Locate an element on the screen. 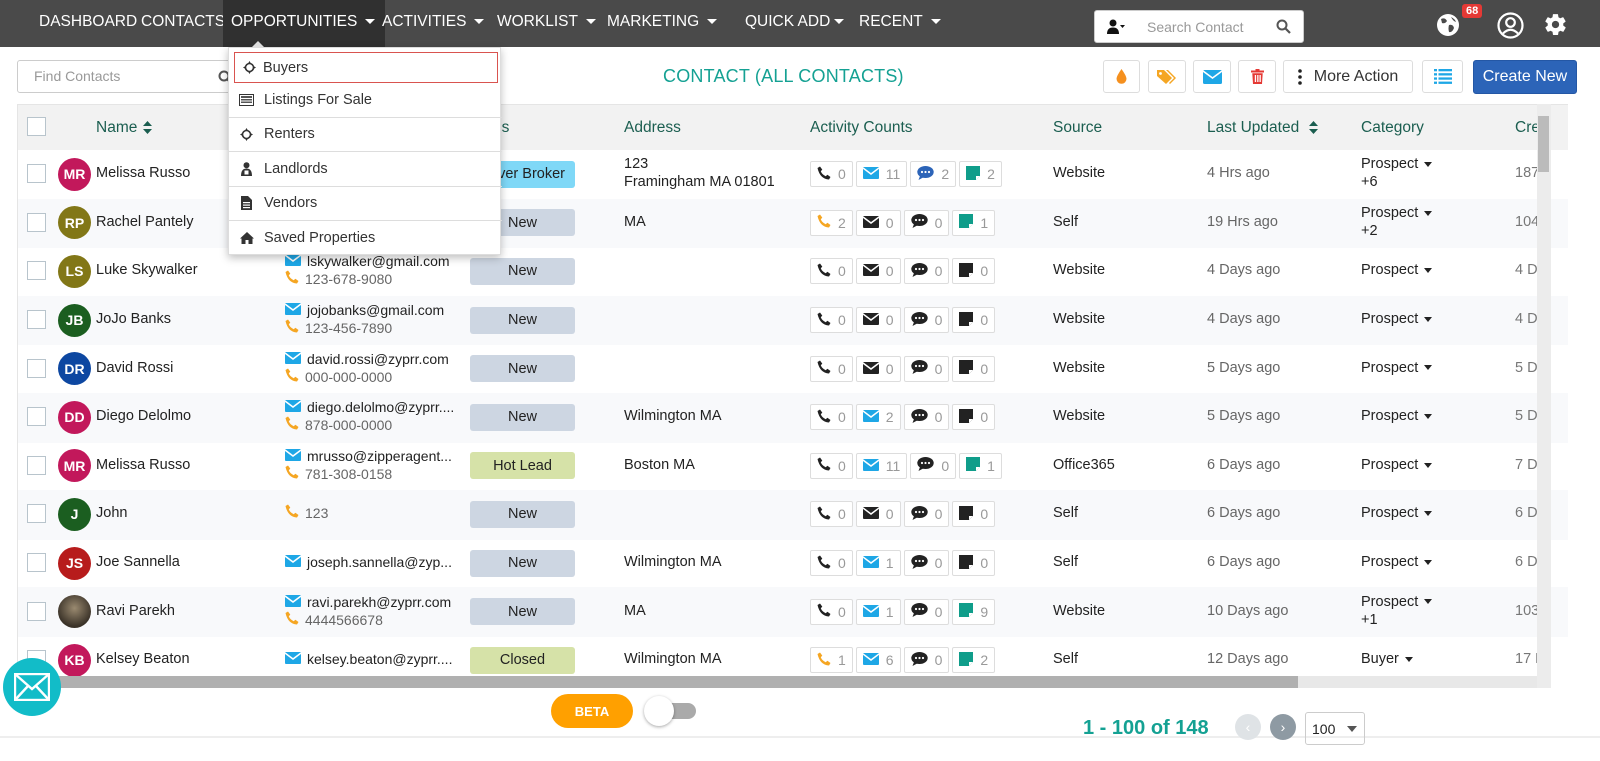 The width and height of the screenshot is (1600, 761). list-view-button is located at coordinates (1442, 76).